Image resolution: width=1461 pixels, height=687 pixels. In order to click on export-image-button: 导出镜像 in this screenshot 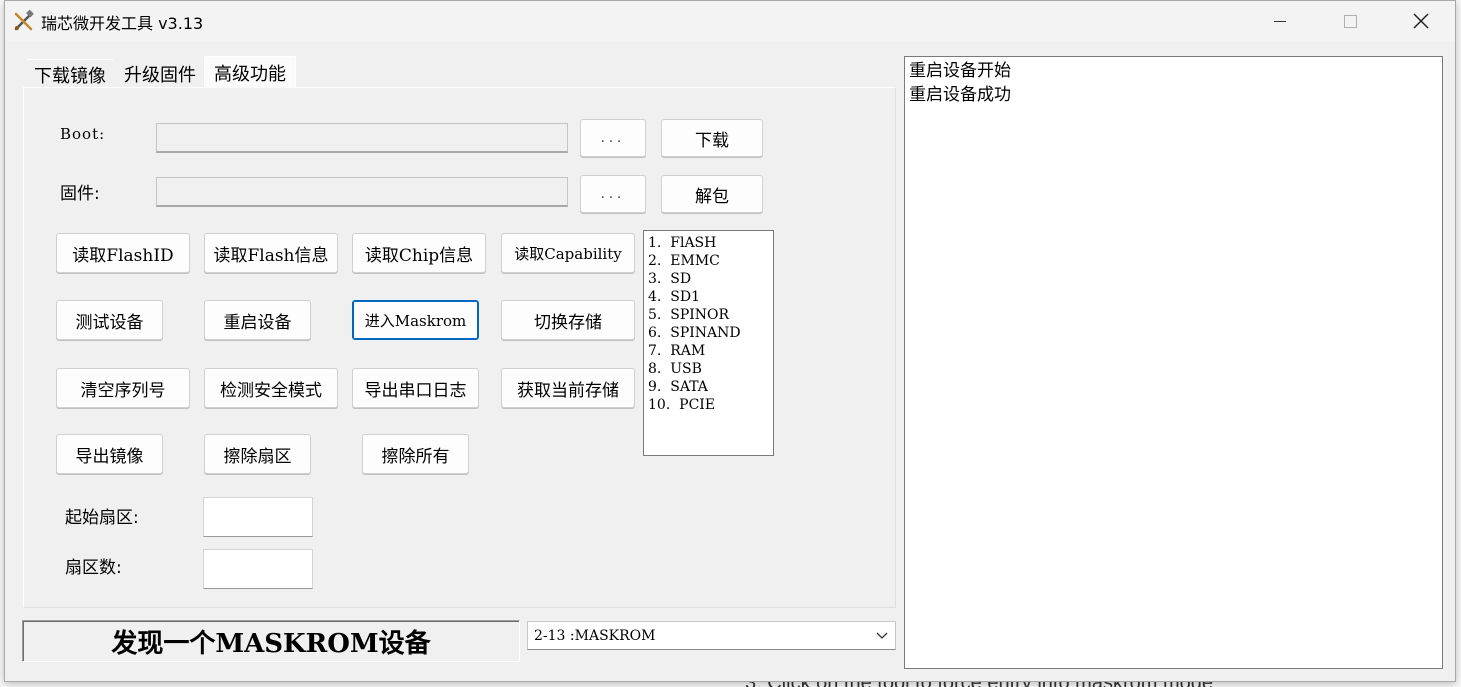, I will do `click(109, 454)`.